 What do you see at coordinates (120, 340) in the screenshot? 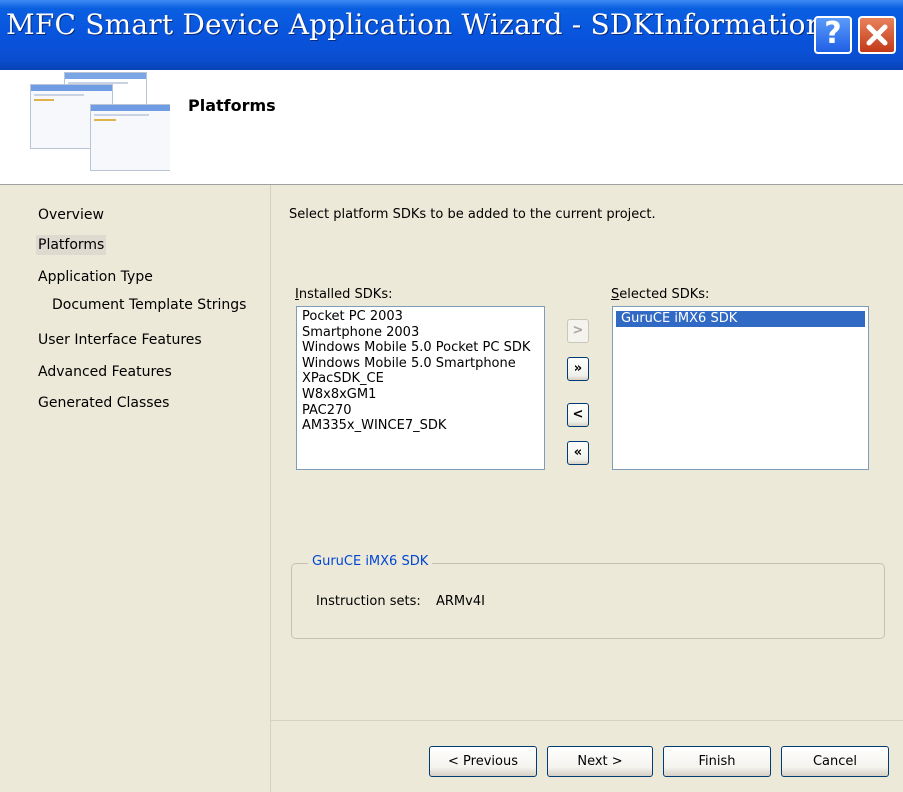
I see `nav-item-user-interface-features: User Interface Features` at bounding box center [120, 340].